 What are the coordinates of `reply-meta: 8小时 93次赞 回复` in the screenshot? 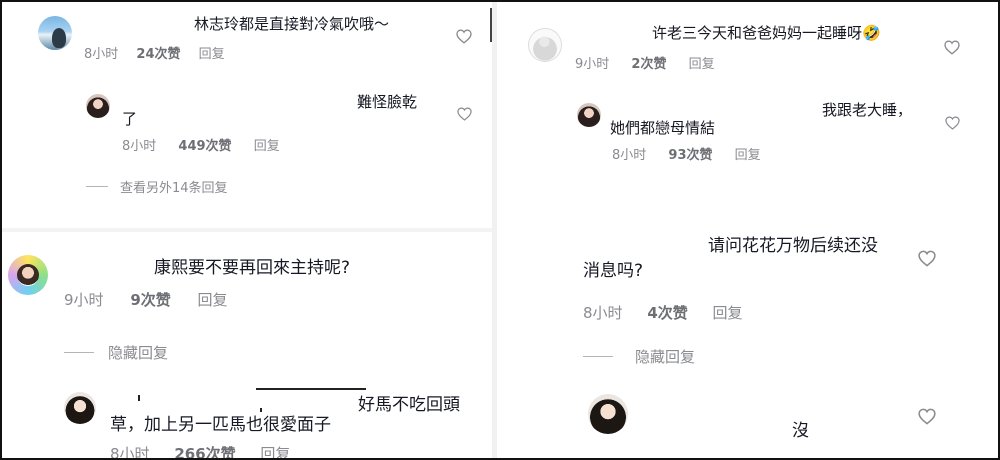 It's located at (686, 153).